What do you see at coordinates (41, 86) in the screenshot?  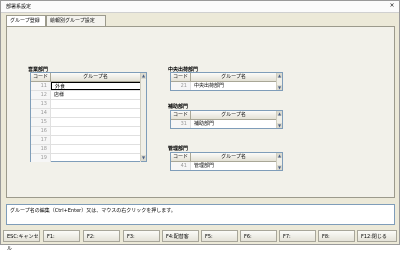 I see `row-code: 11` at bounding box center [41, 86].